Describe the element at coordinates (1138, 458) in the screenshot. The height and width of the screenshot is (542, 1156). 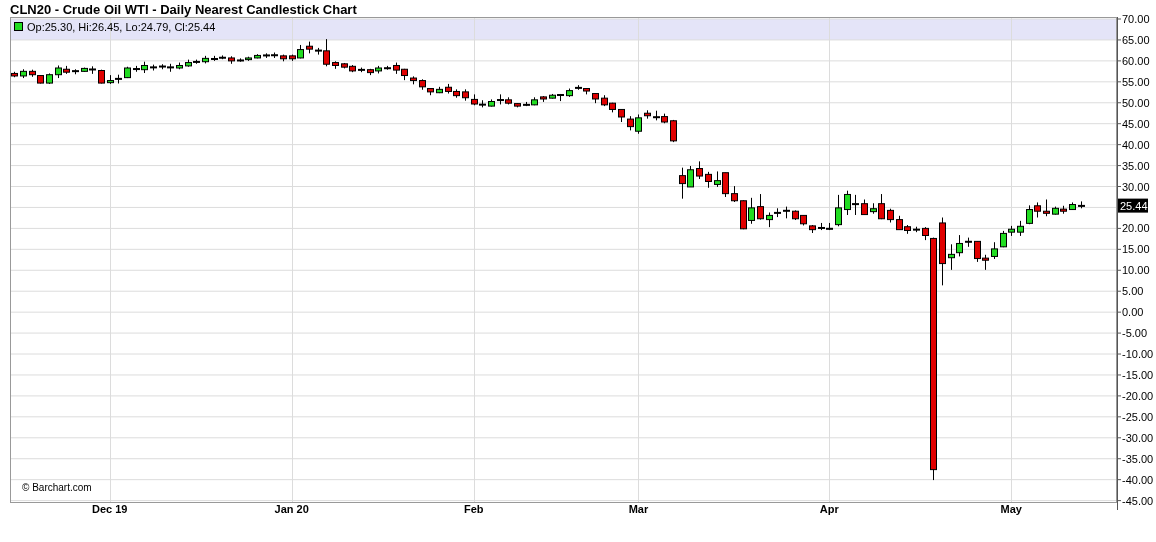
I see `axis-label: -35.00` at that location.